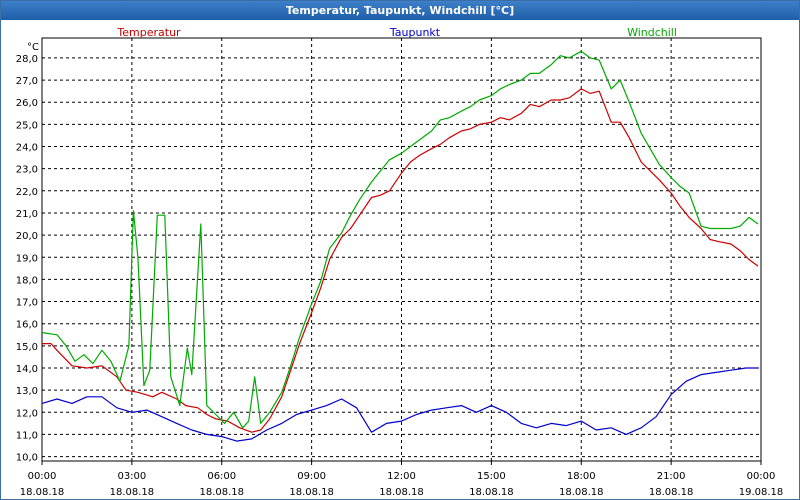  What do you see at coordinates (27, 170) in the screenshot?
I see `y-tick-label: 23,0` at bounding box center [27, 170].